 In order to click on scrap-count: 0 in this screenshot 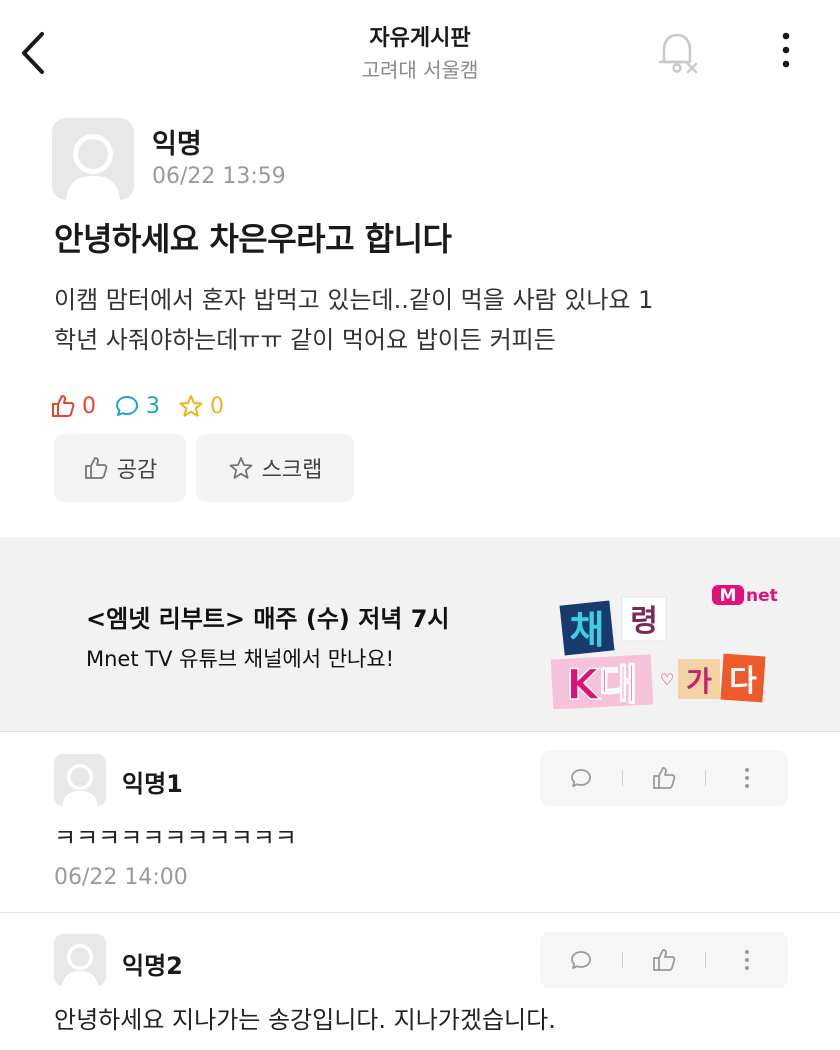, I will do `click(201, 406)`.